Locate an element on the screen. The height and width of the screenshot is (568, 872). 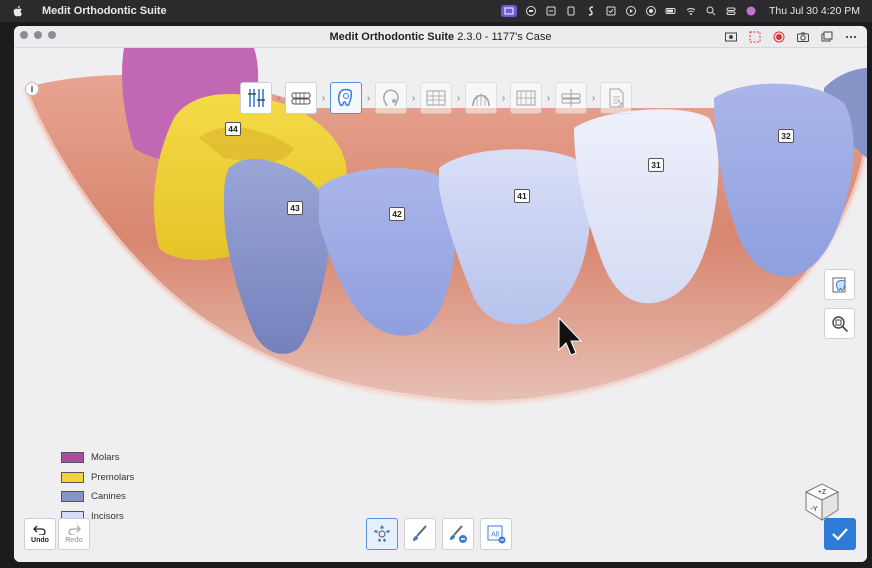
tooth-label-42: 42 is located at coordinates (397, 214).